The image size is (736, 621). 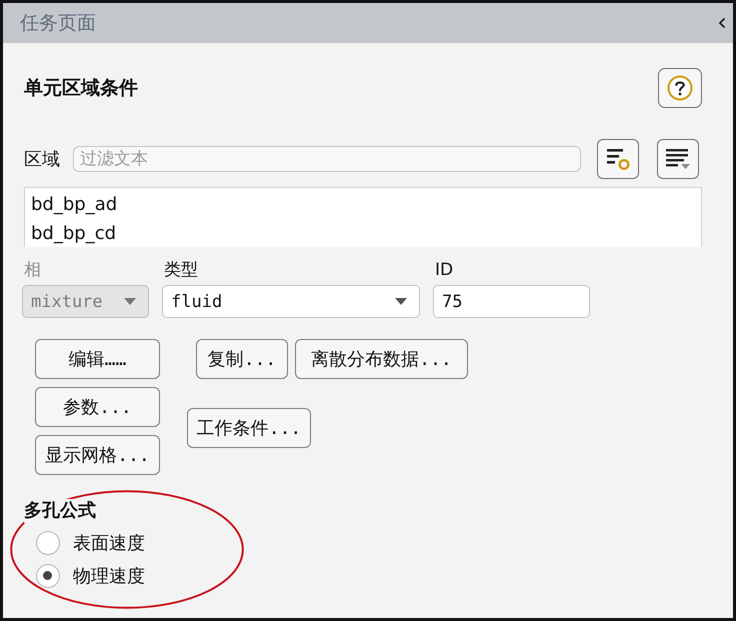 I want to click on help-button, so click(x=680, y=88).